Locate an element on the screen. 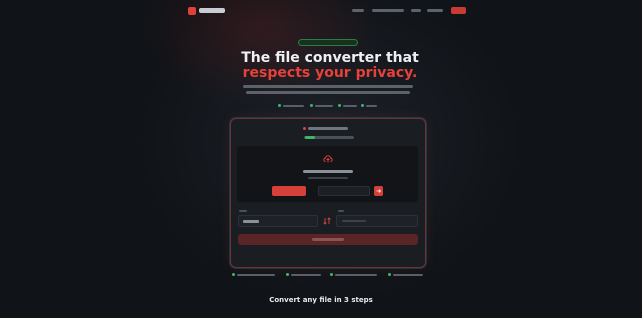 This screenshot has width=642, height=318. to-format-placeholder is located at coordinates (354, 221).